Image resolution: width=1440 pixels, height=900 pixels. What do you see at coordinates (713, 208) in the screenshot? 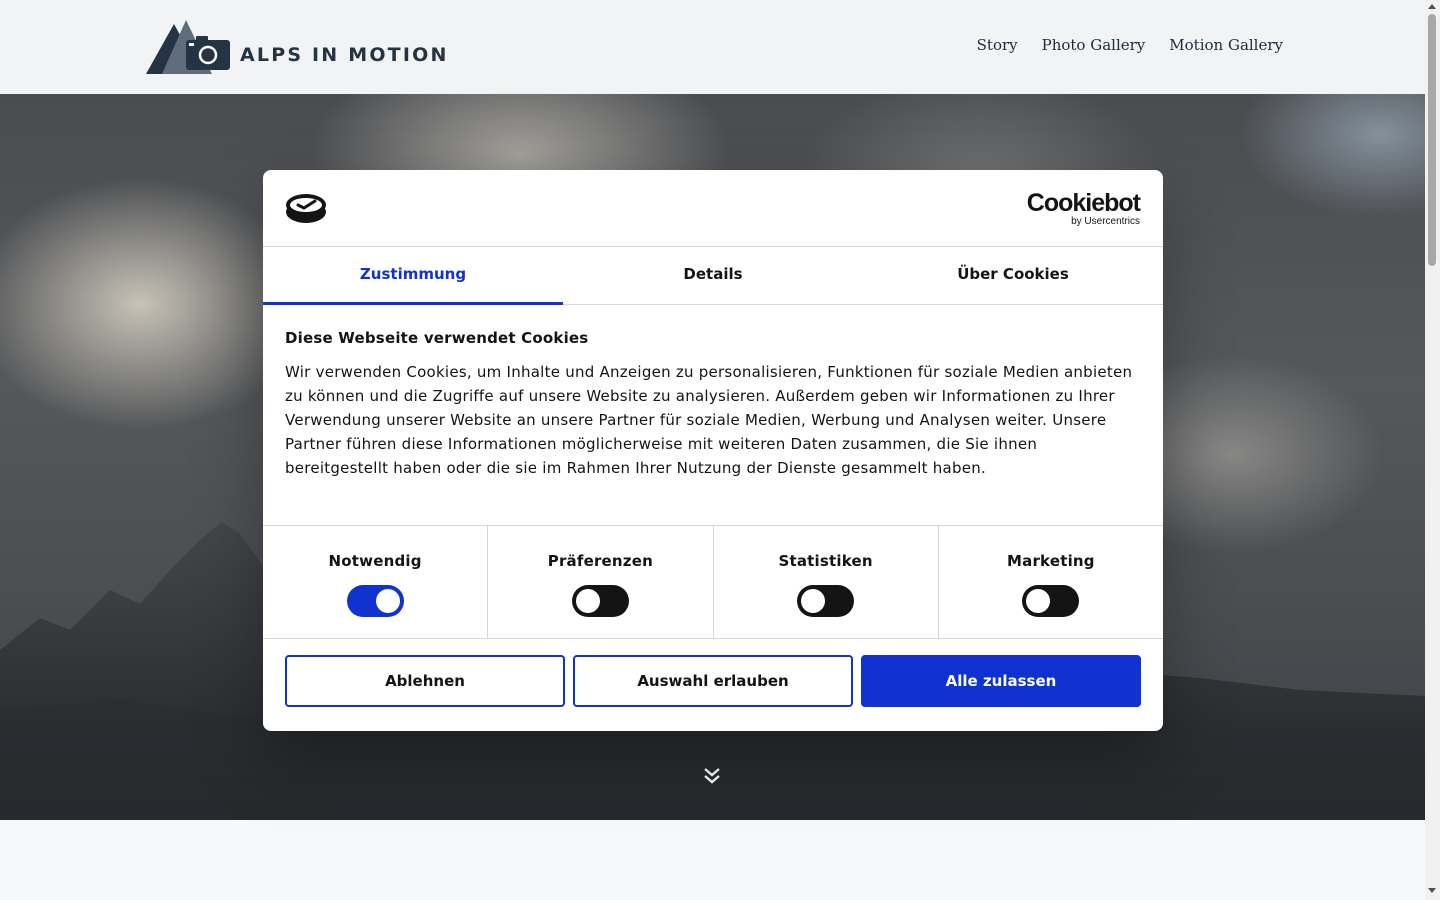
I see `dialog-header: Cookiebot by Usercentrics` at bounding box center [713, 208].